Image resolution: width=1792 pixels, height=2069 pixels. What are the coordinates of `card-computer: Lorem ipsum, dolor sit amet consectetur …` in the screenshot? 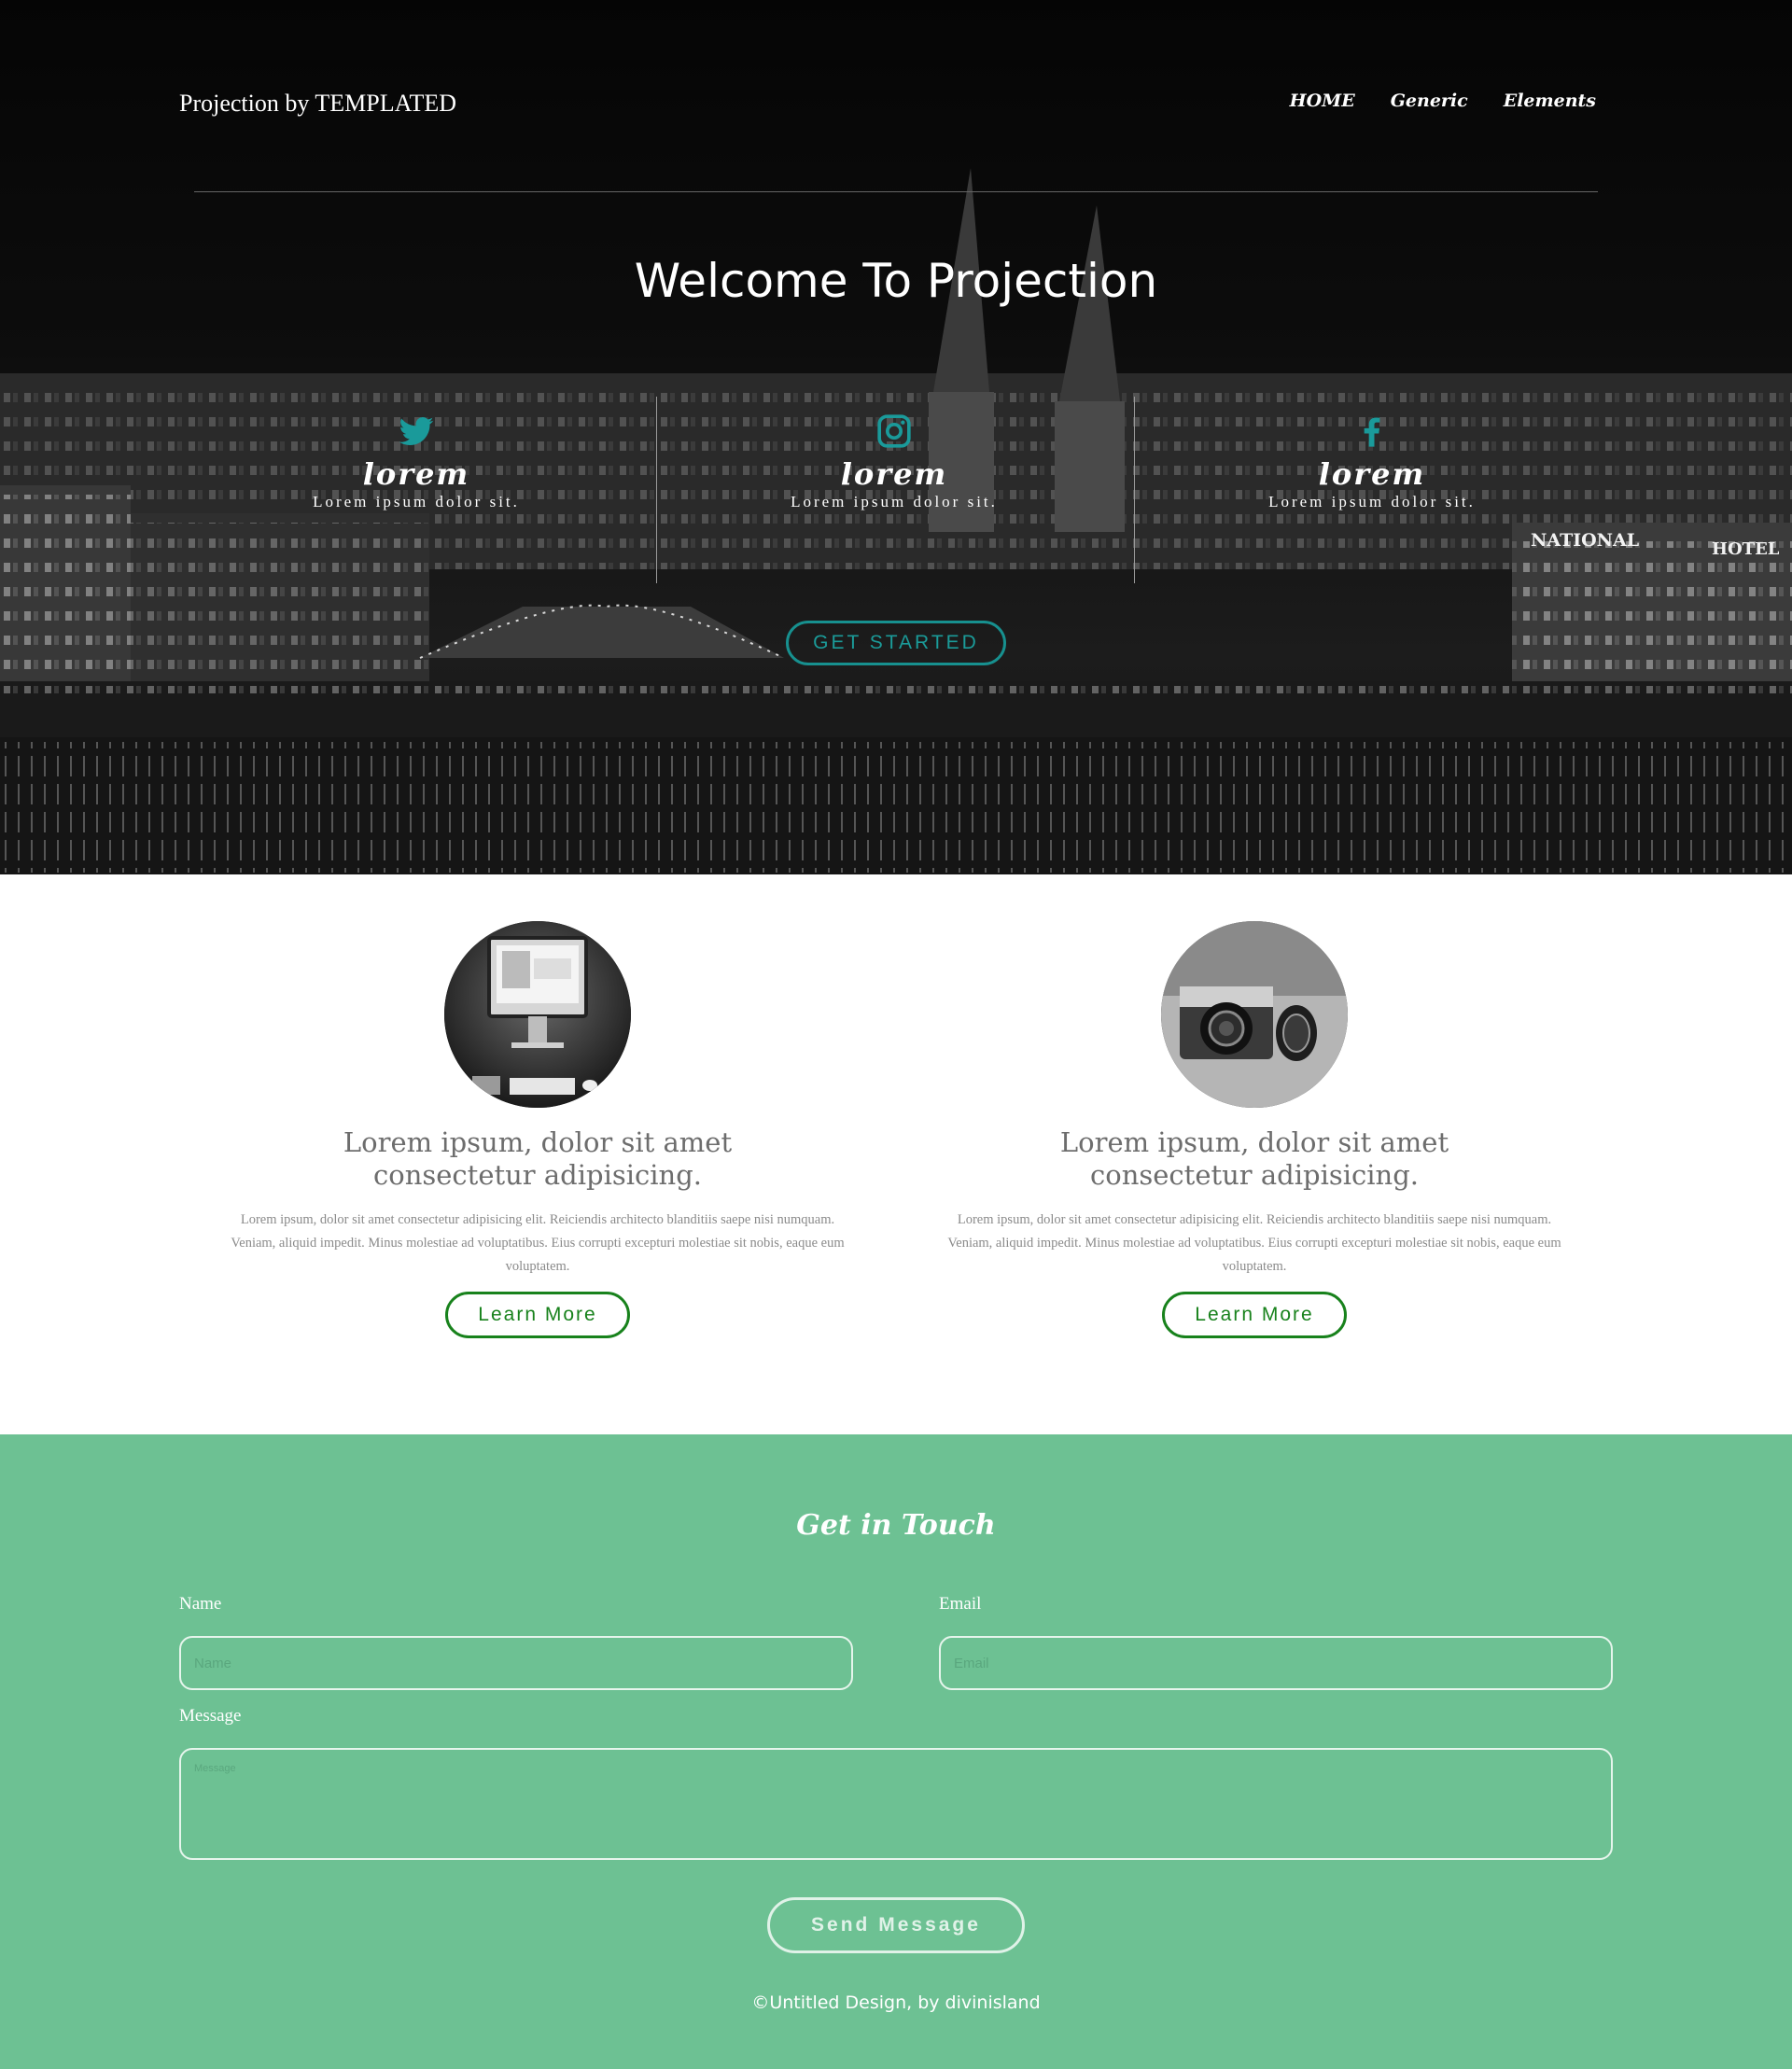 It's located at (537, 1129).